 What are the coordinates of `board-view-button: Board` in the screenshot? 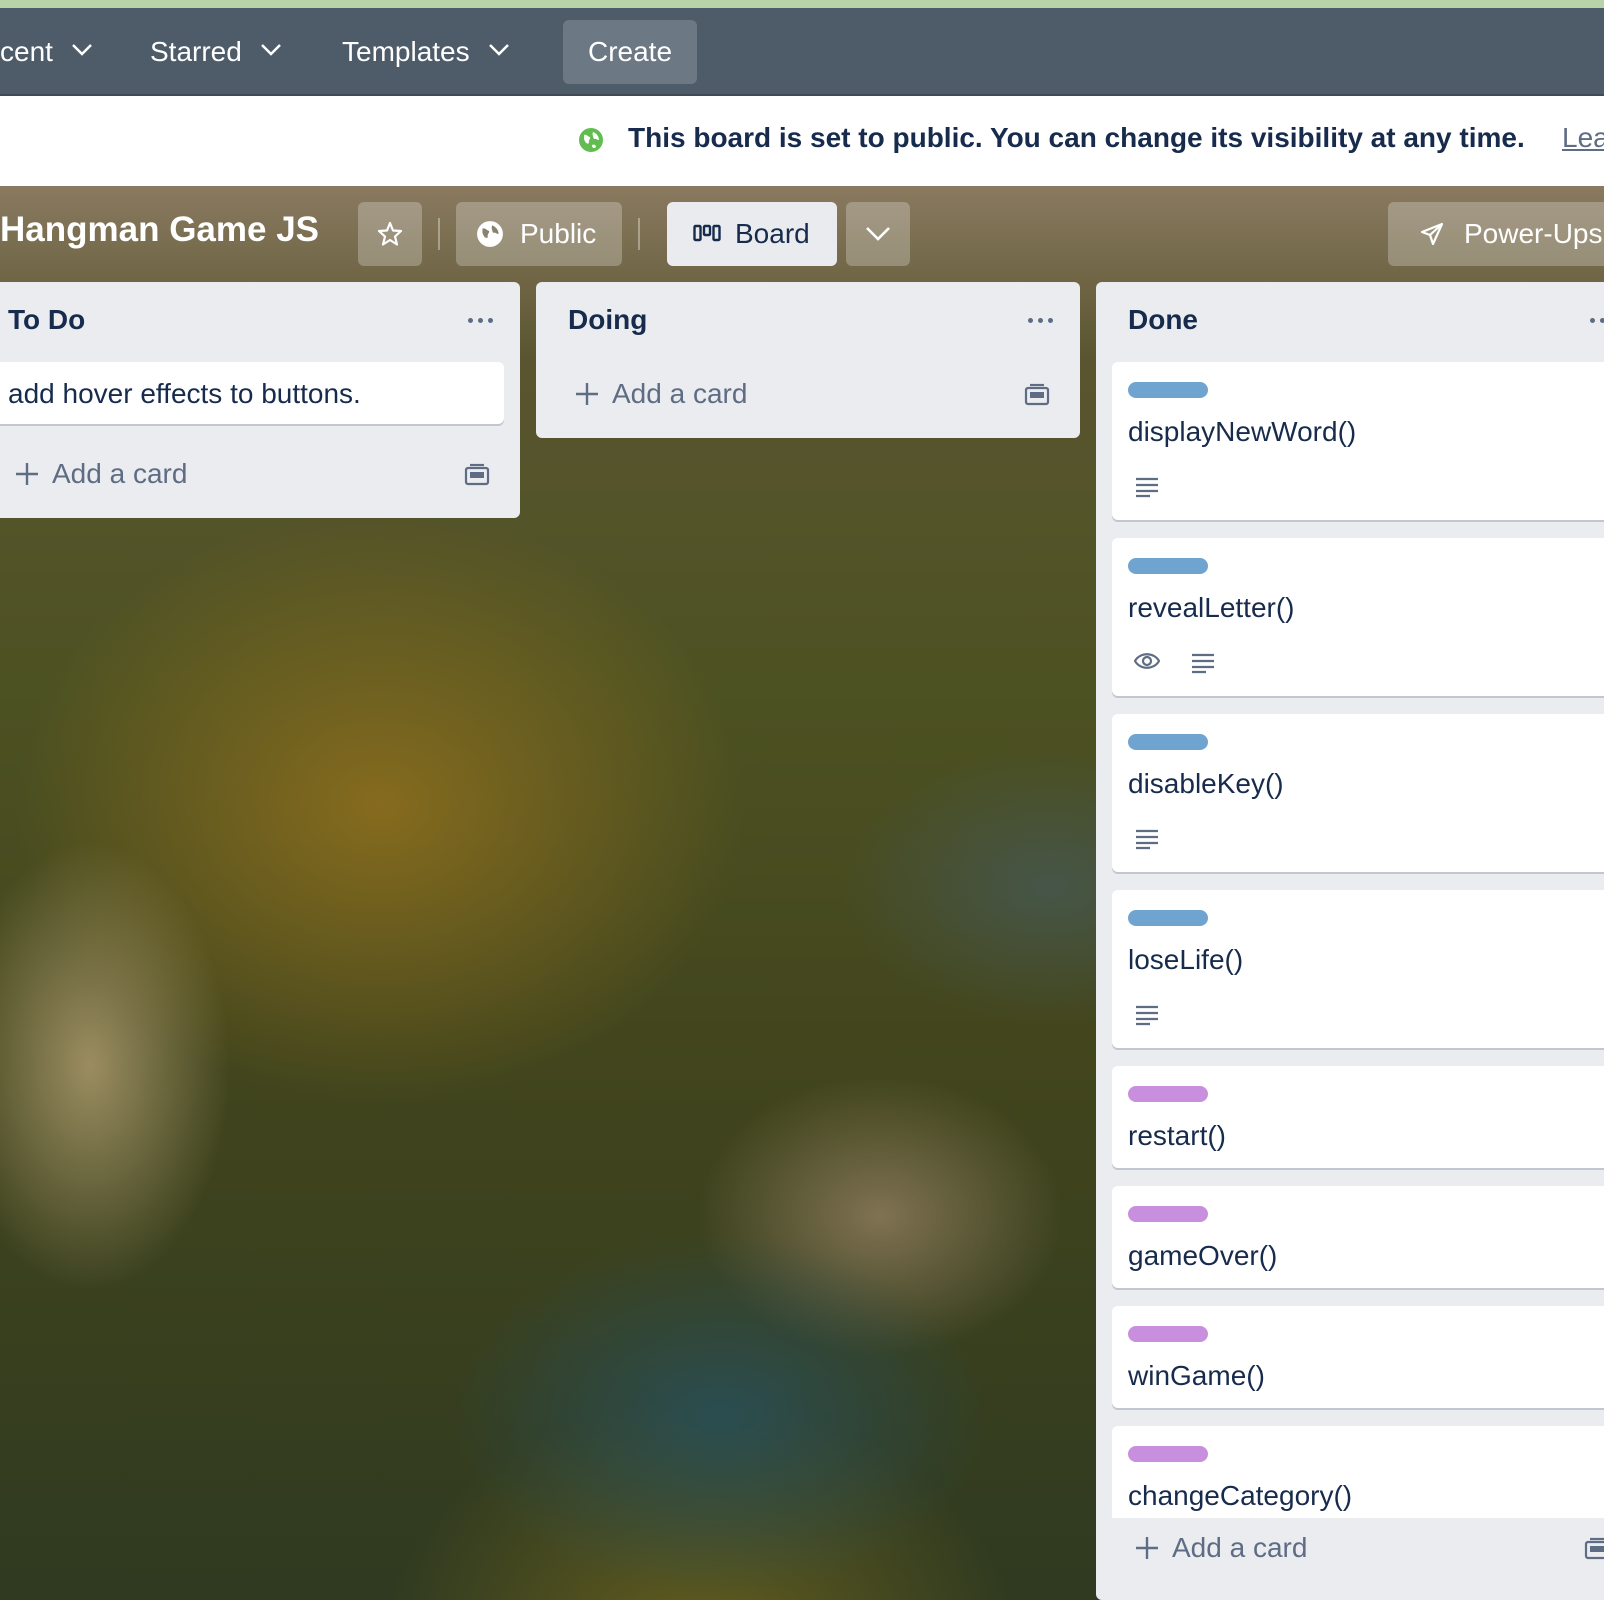 It's located at (752, 234).